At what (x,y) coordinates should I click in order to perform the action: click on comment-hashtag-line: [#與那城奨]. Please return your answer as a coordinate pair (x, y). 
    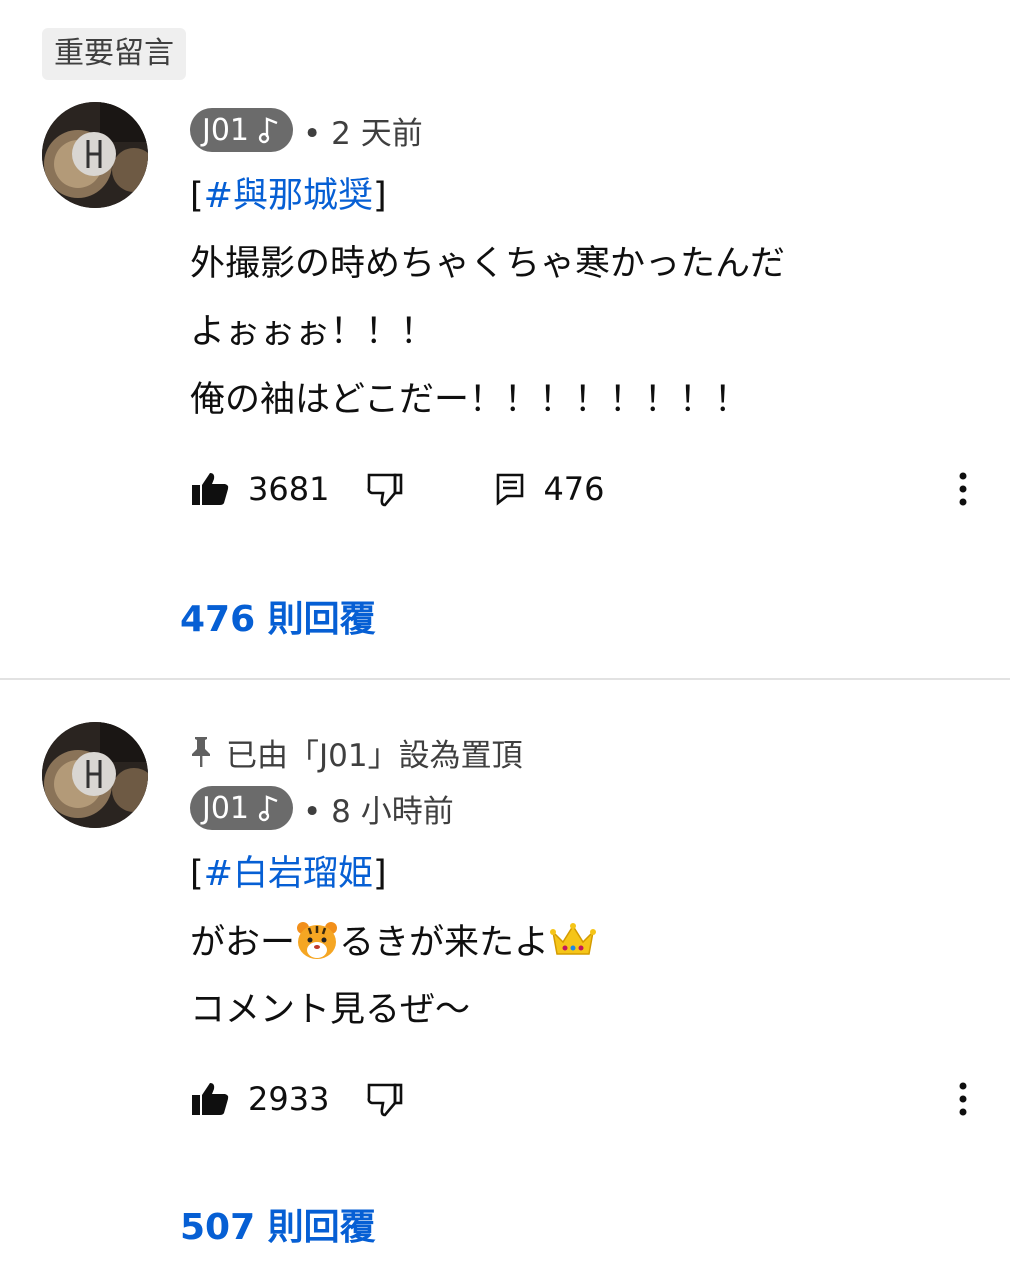
    Looking at the image, I should click on (288, 196).